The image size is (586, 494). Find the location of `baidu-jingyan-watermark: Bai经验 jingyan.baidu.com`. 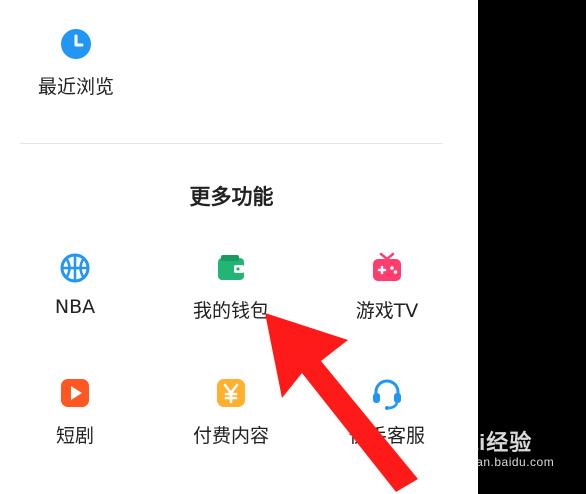

baidu-jingyan-watermark: Bai经验 jingyan.baidu.com is located at coordinates (501, 447).